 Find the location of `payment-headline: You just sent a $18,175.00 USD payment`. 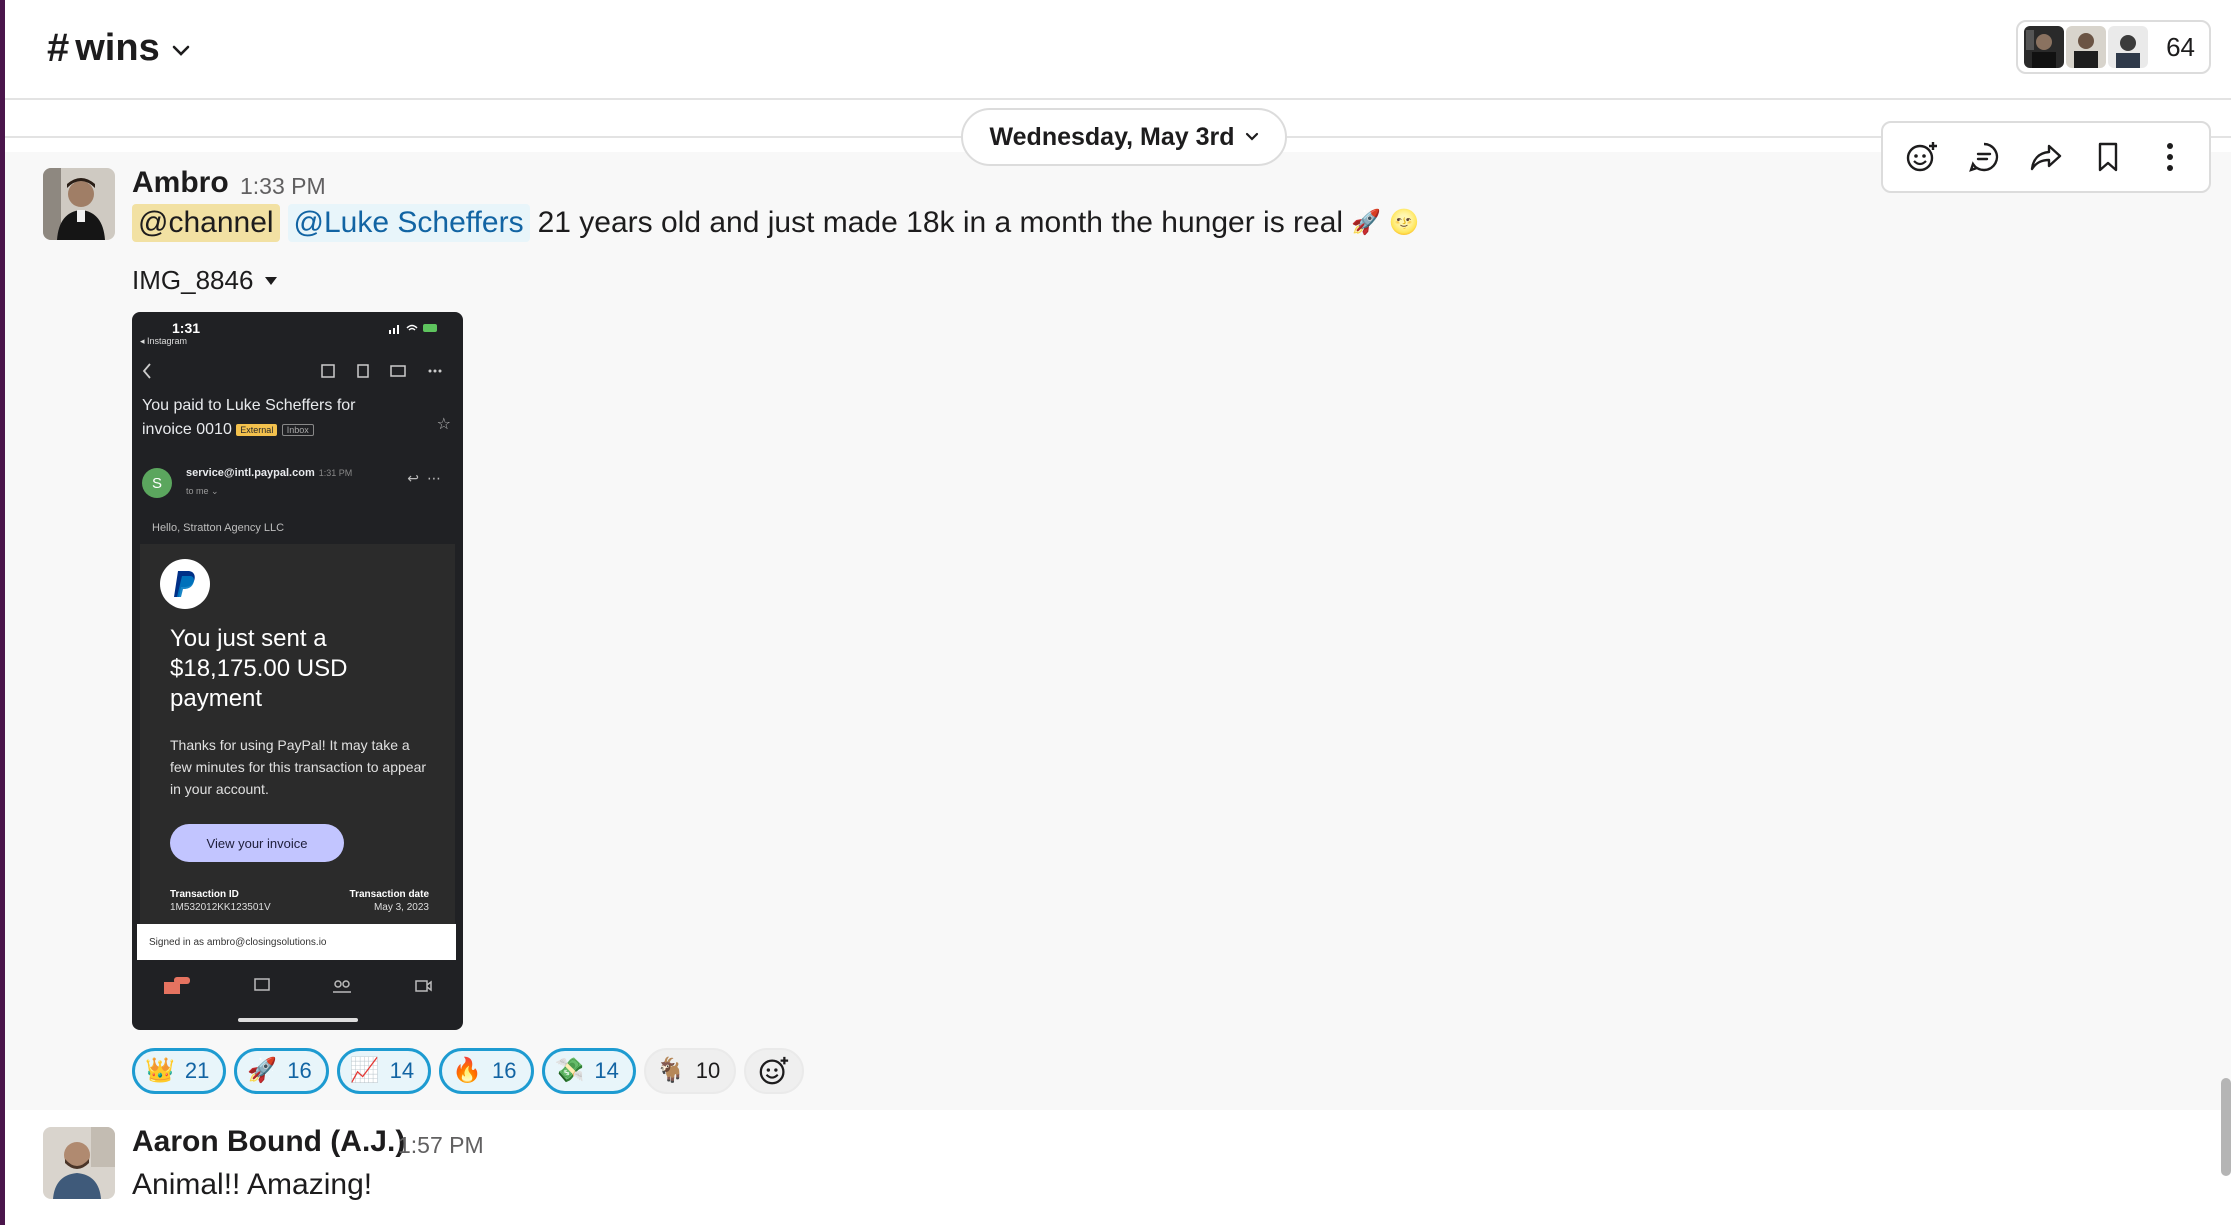

payment-headline: You just sent a $18,175.00 USD payment is located at coordinates (259, 668).